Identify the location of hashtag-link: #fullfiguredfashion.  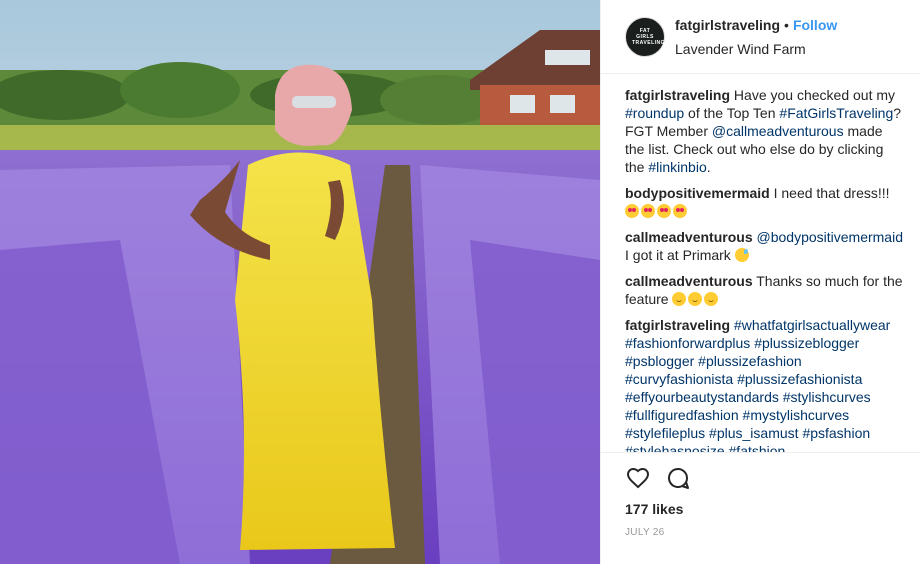
(682, 415).